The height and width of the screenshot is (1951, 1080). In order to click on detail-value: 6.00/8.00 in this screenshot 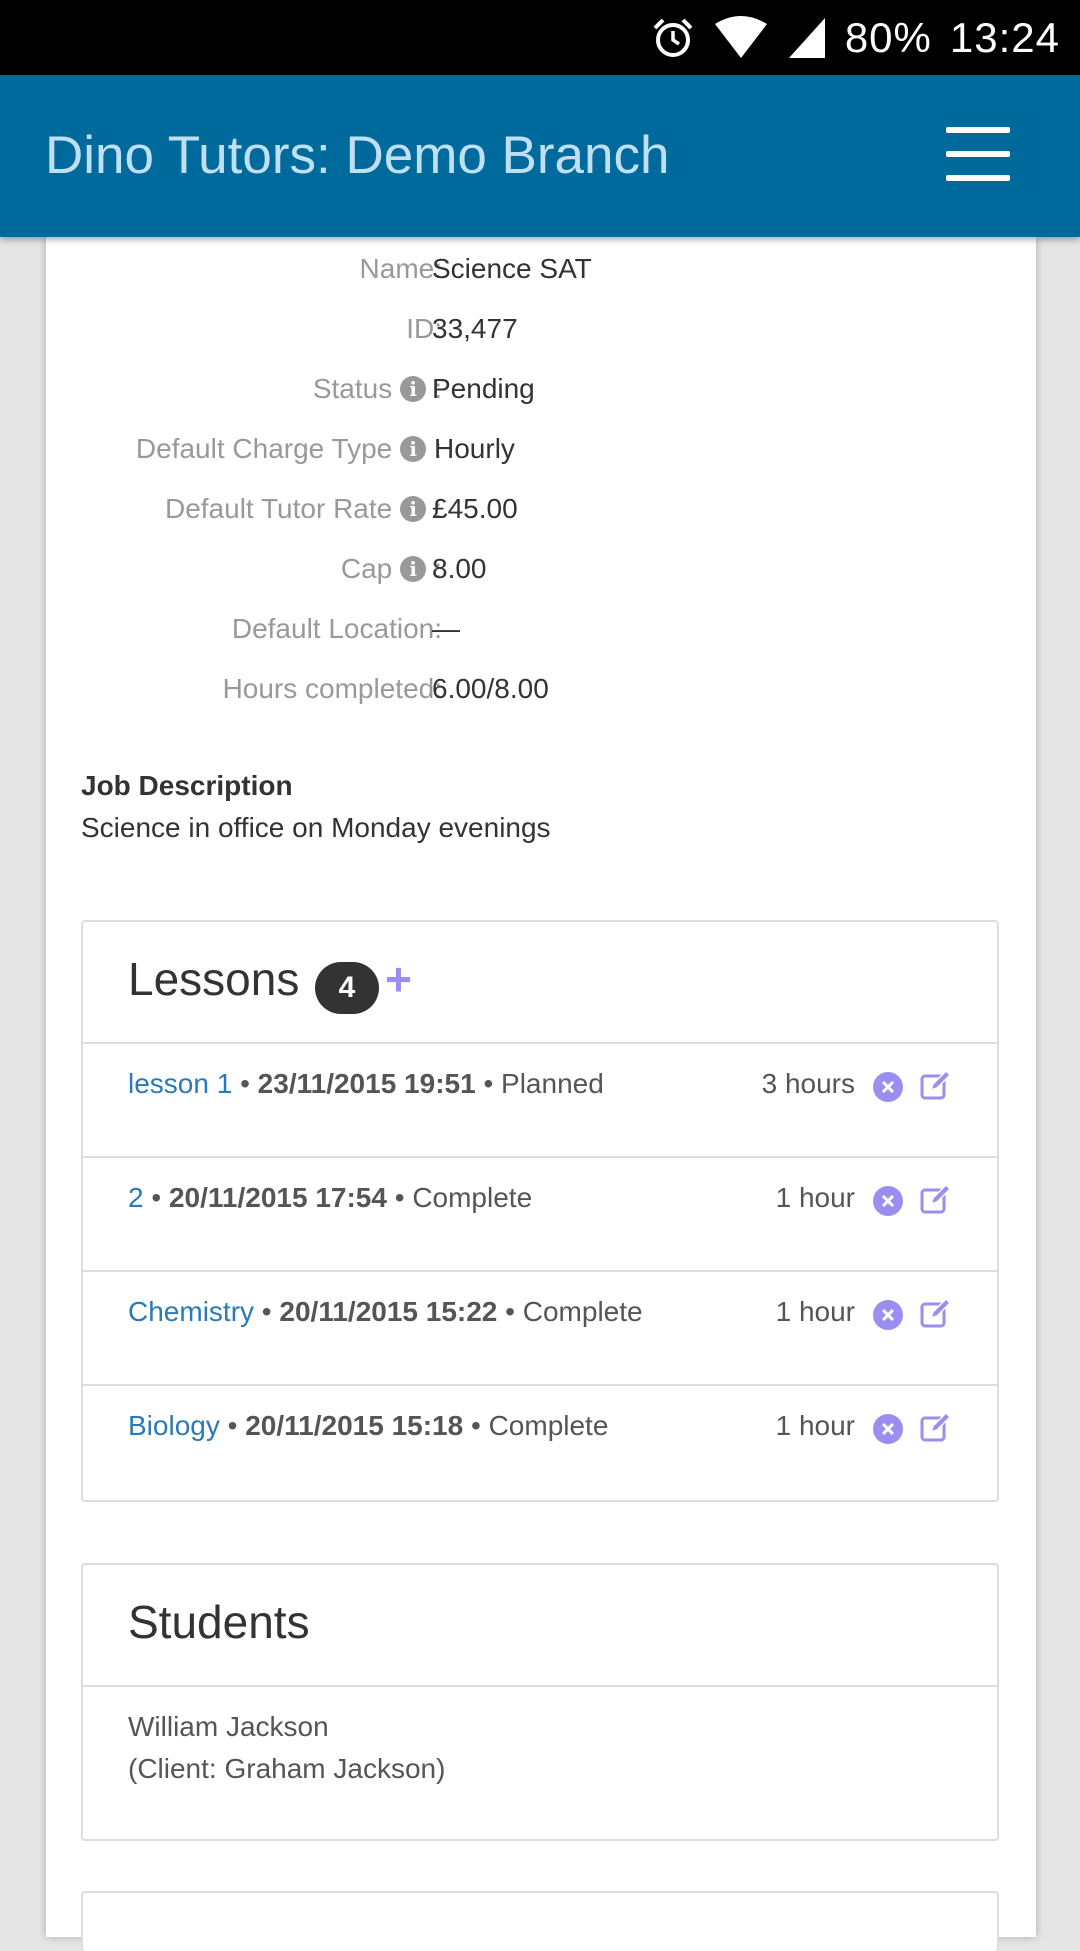, I will do `click(490, 688)`.